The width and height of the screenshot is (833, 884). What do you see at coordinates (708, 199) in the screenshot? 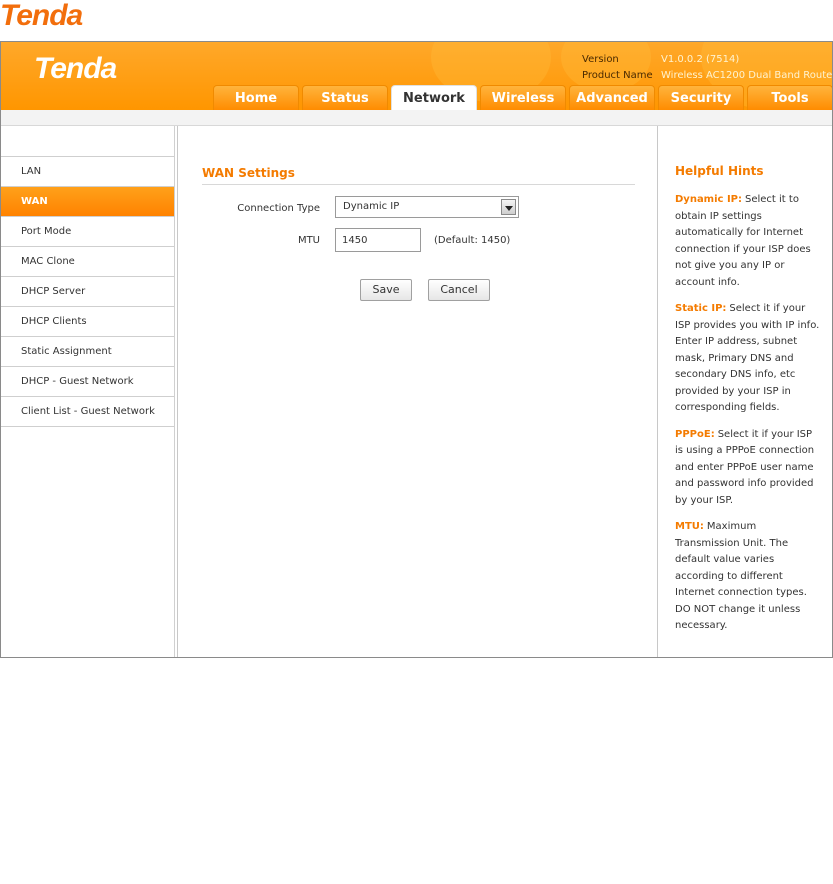
I see `hint-term: Dynamic IP:` at bounding box center [708, 199].